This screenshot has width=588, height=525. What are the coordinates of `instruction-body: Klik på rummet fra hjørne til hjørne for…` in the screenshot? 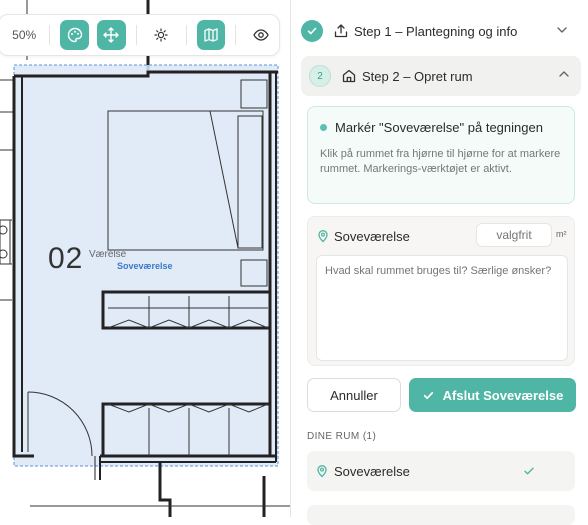 It's located at (440, 161).